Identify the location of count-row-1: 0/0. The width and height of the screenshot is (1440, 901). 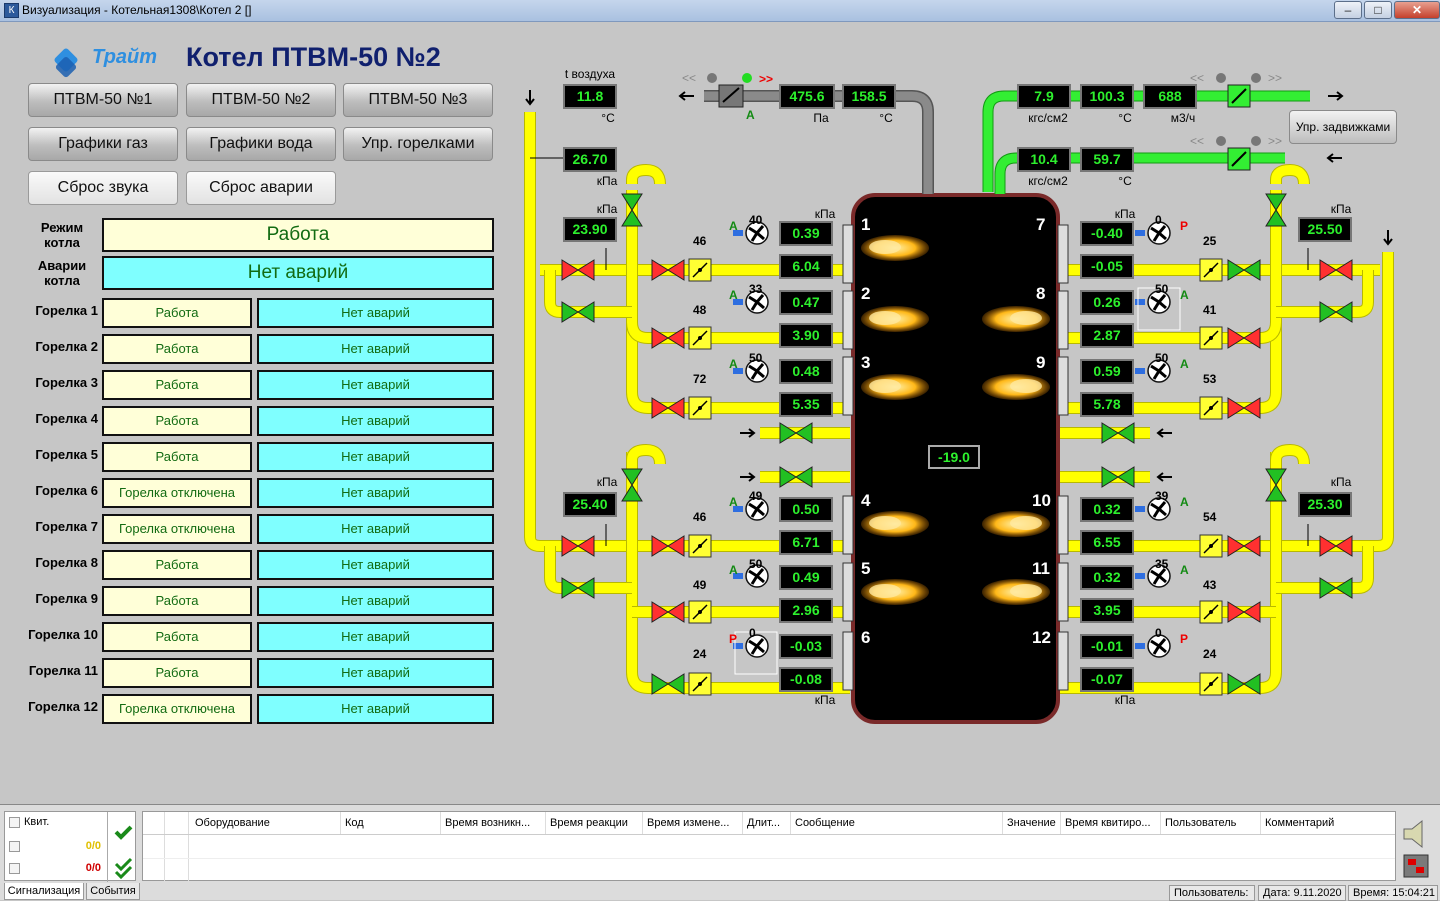
(55, 846).